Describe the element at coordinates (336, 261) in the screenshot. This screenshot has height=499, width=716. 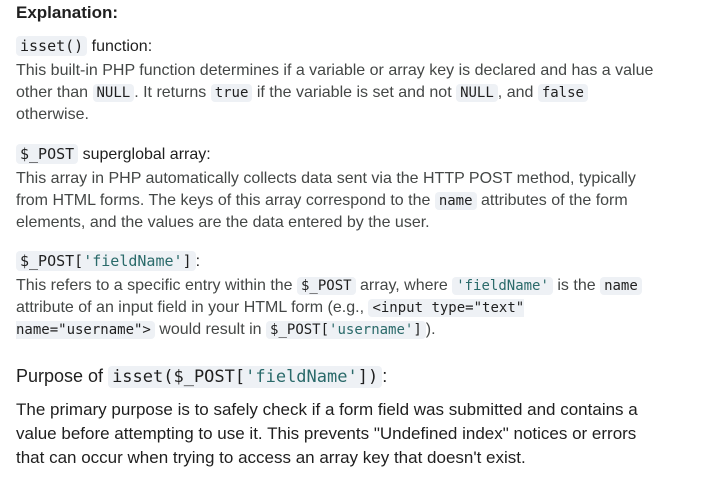
I see `term-post-fieldname: $_POST['fieldName']:` at that location.